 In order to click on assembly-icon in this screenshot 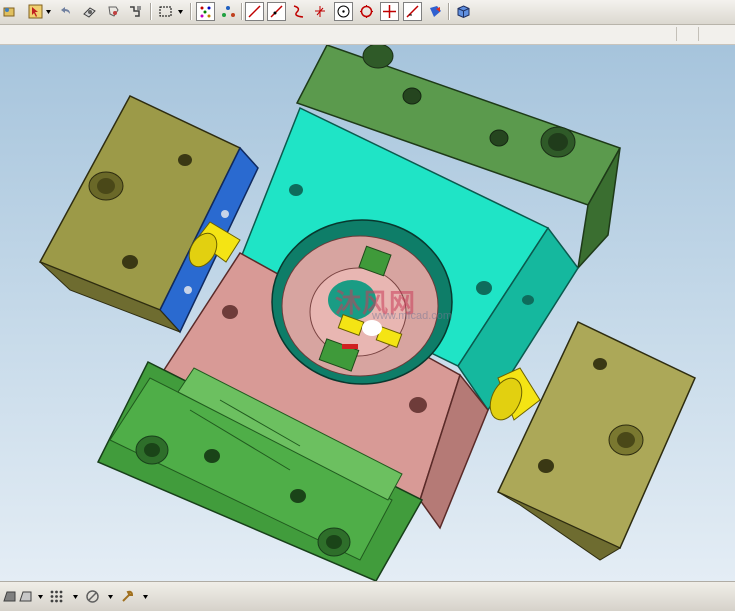, I will do `click(9, 11)`.